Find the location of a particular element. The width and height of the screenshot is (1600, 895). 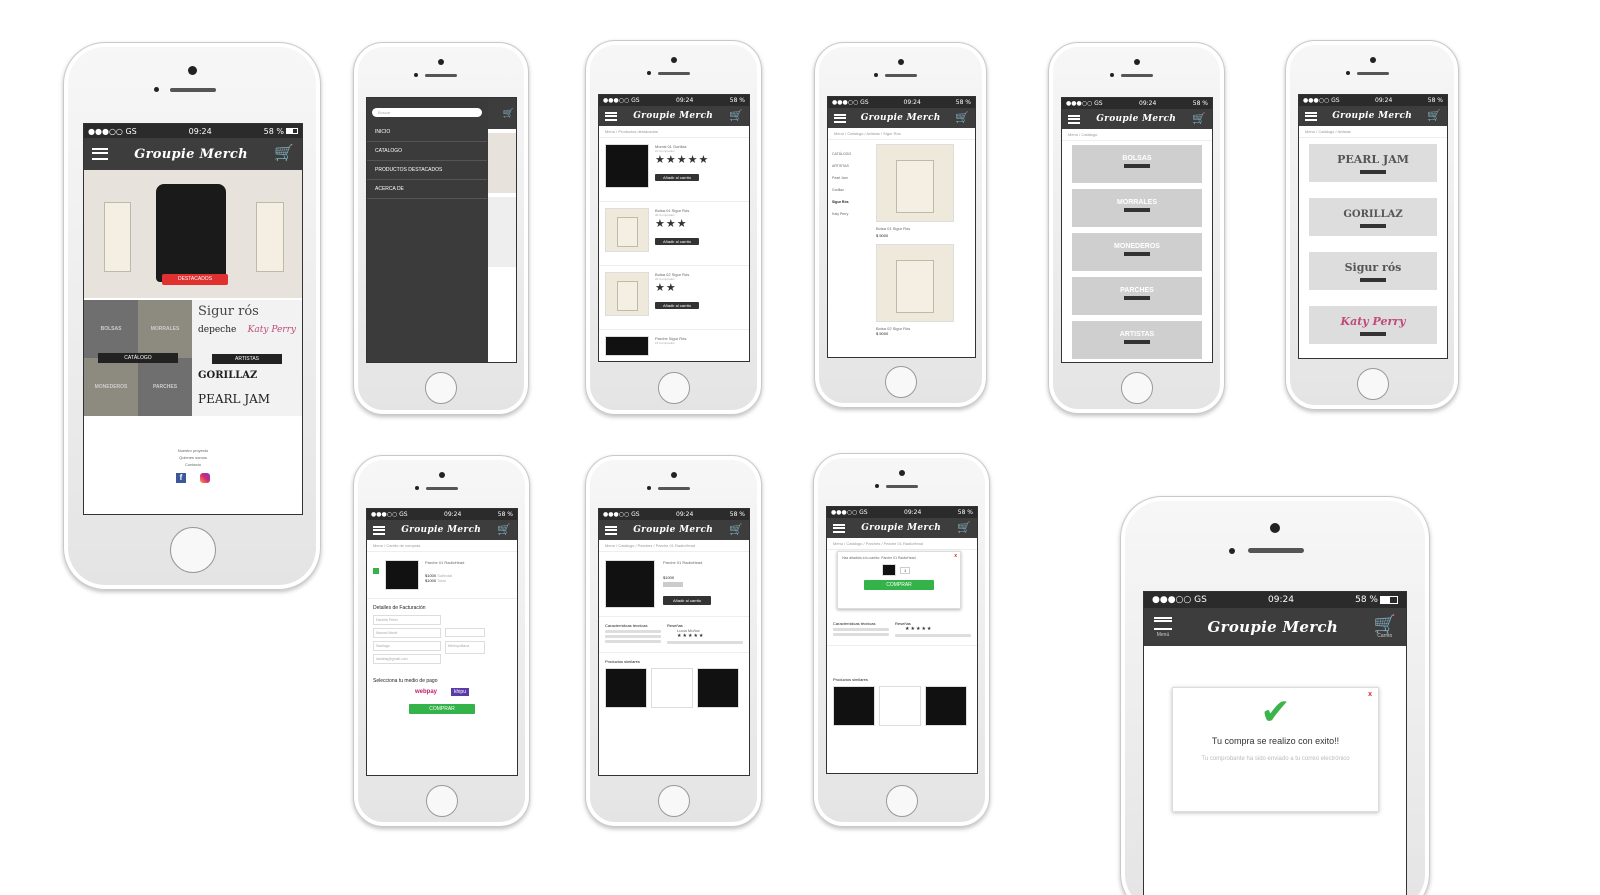

filter-item: ARTISTAS is located at coordinates (849, 166).